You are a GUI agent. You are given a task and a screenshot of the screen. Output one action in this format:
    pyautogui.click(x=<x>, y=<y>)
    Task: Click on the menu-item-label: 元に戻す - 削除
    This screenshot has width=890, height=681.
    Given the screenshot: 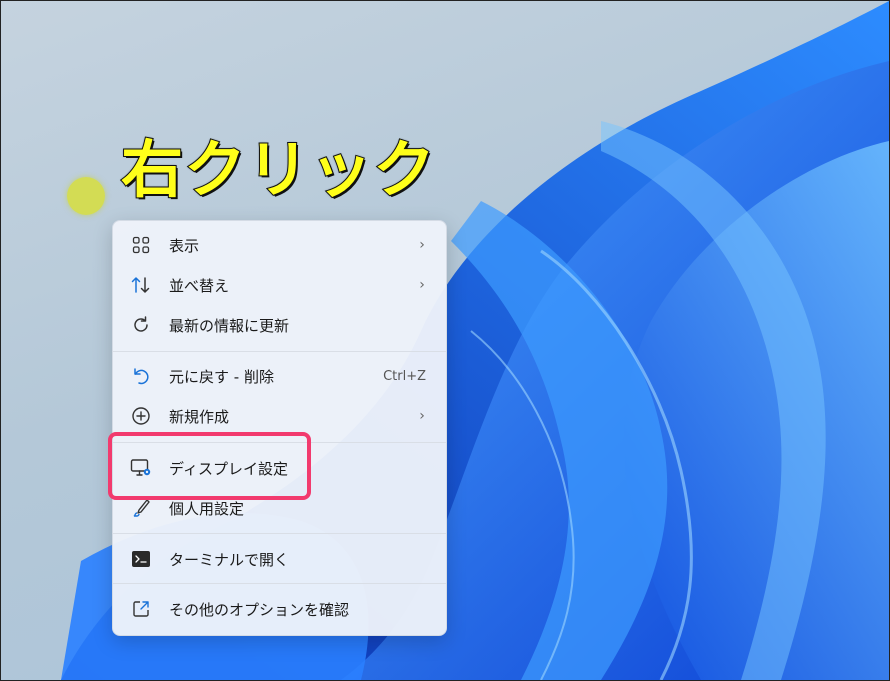 What is the action you would take?
    pyautogui.click(x=221, y=376)
    